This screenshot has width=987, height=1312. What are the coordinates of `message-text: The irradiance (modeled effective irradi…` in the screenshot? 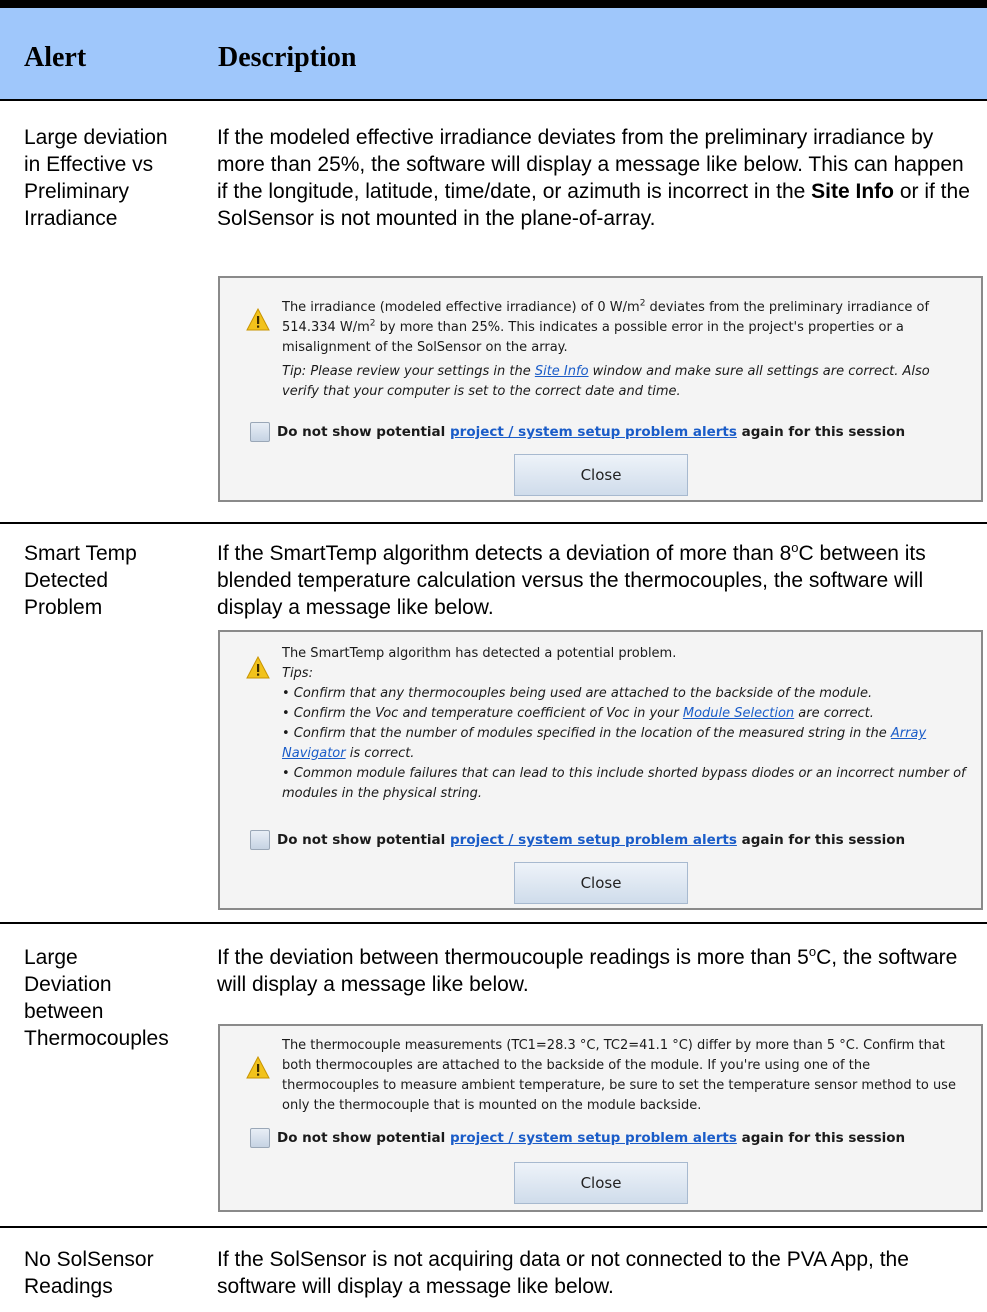 It's located at (461, 307).